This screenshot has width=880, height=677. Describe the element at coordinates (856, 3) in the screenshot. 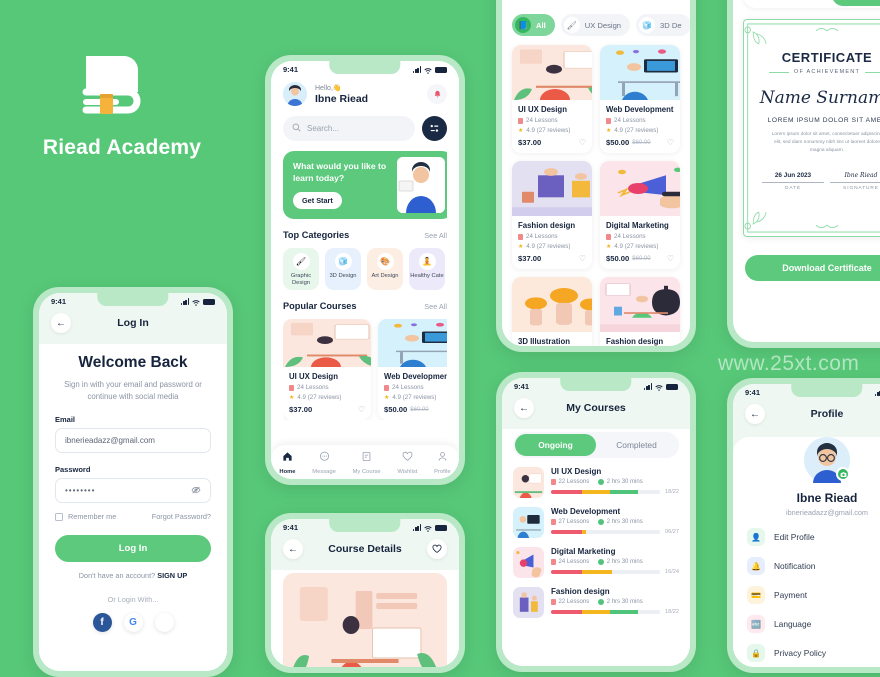

I see `tab-certificate: Certificate` at that location.